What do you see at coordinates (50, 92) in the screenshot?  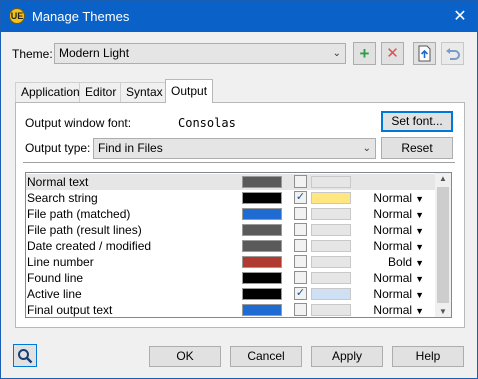 I see `tab-application: Application` at bounding box center [50, 92].